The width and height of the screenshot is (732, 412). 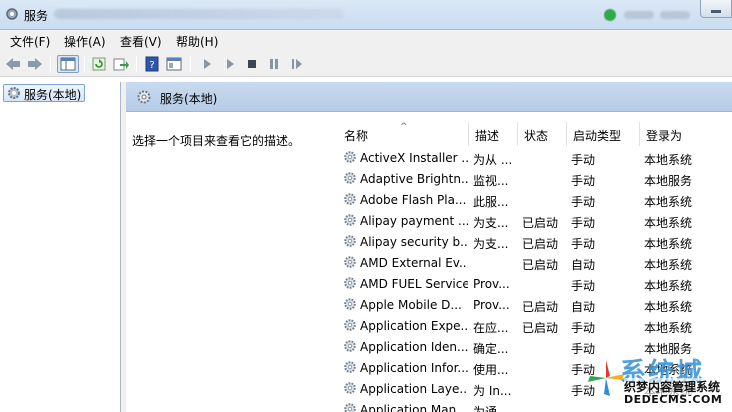 I want to click on resume-service-button, so click(x=297, y=64).